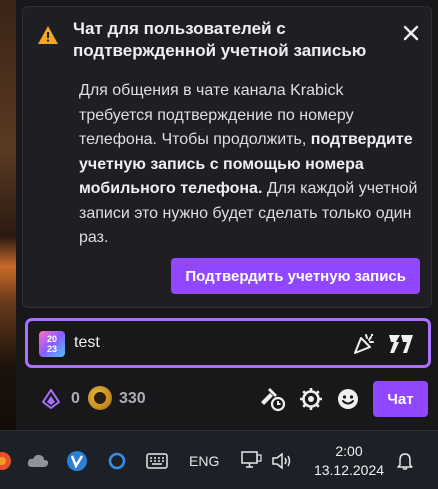 This screenshot has height=489, width=438. What do you see at coordinates (272, 399) in the screenshot?
I see `mod-tools-icon` at bounding box center [272, 399].